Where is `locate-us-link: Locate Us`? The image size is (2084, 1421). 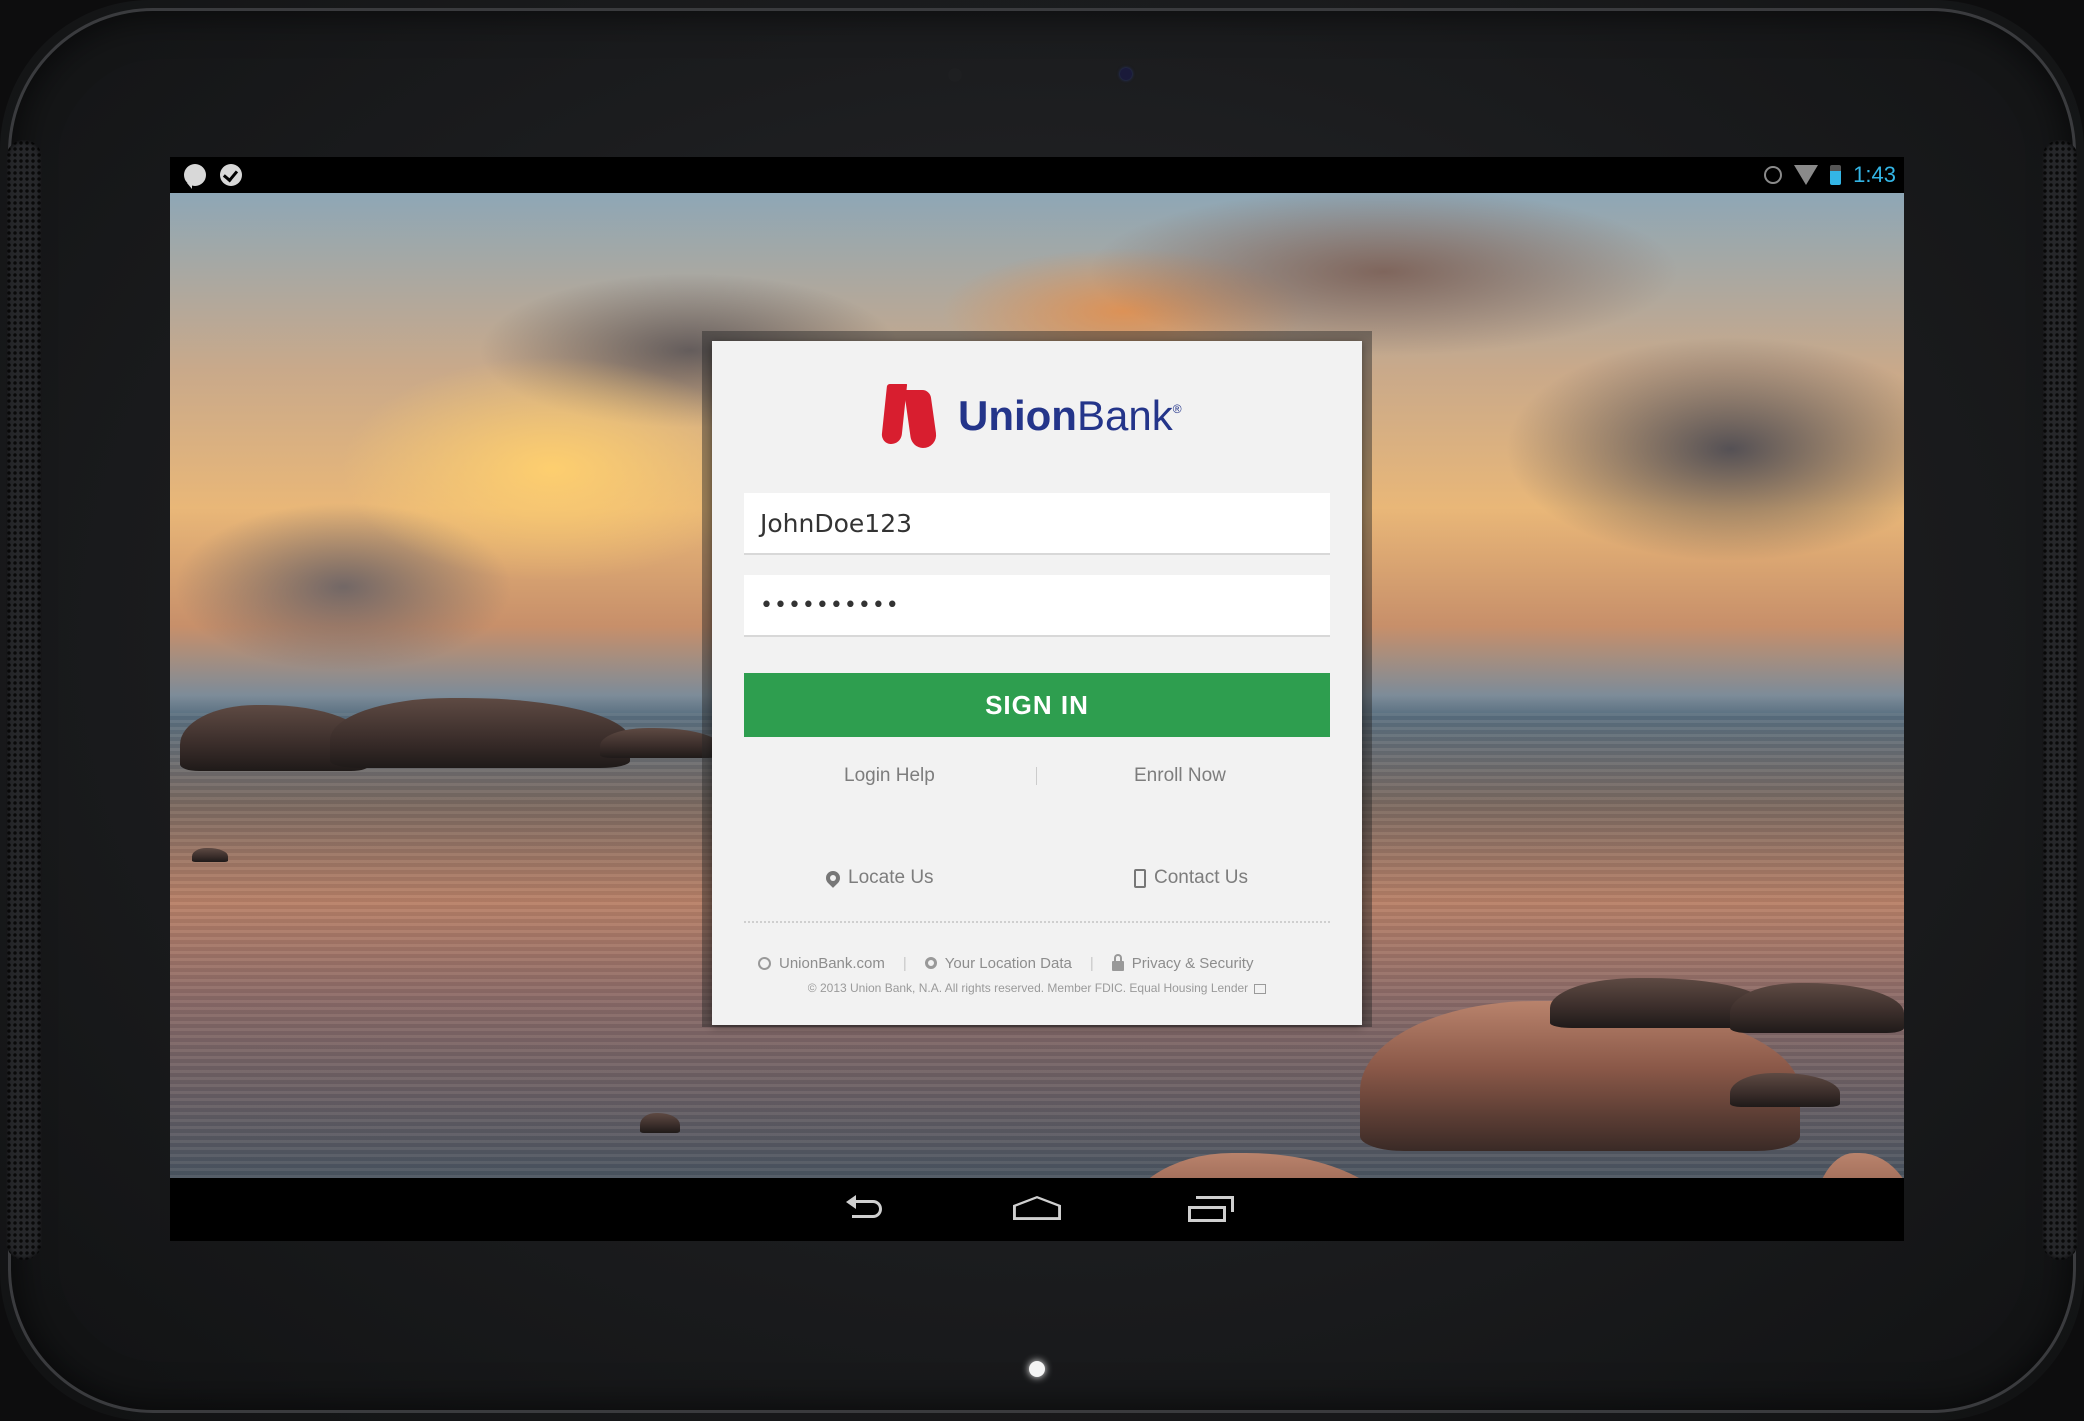
locate-us-link: Locate Us is located at coordinates (878, 878).